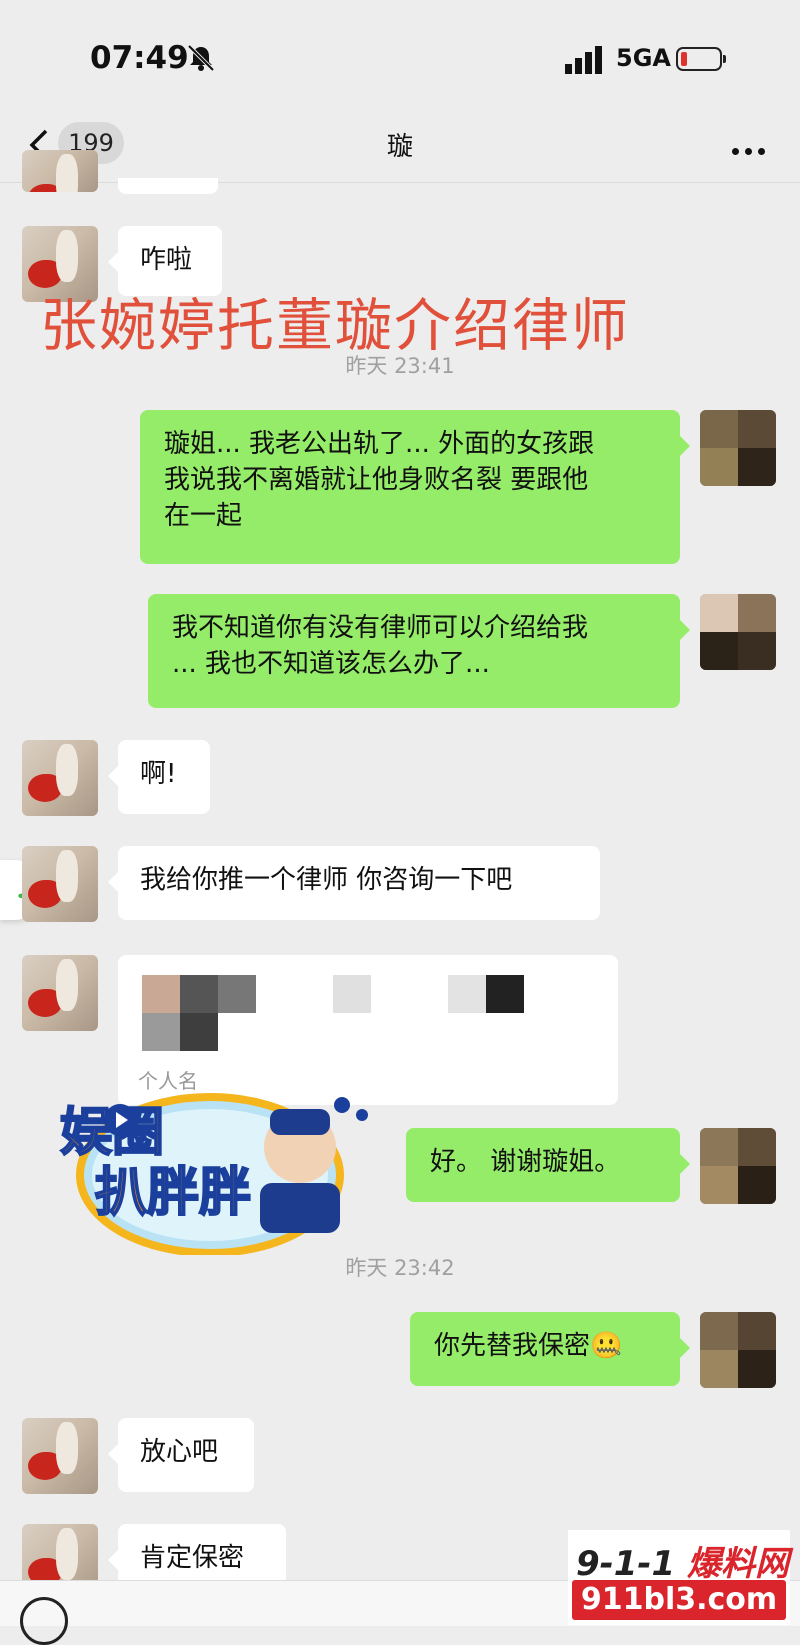 This screenshot has height=1645, width=800. What do you see at coordinates (158, 774) in the screenshot?
I see `message-text: 啊!` at bounding box center [158, 774].